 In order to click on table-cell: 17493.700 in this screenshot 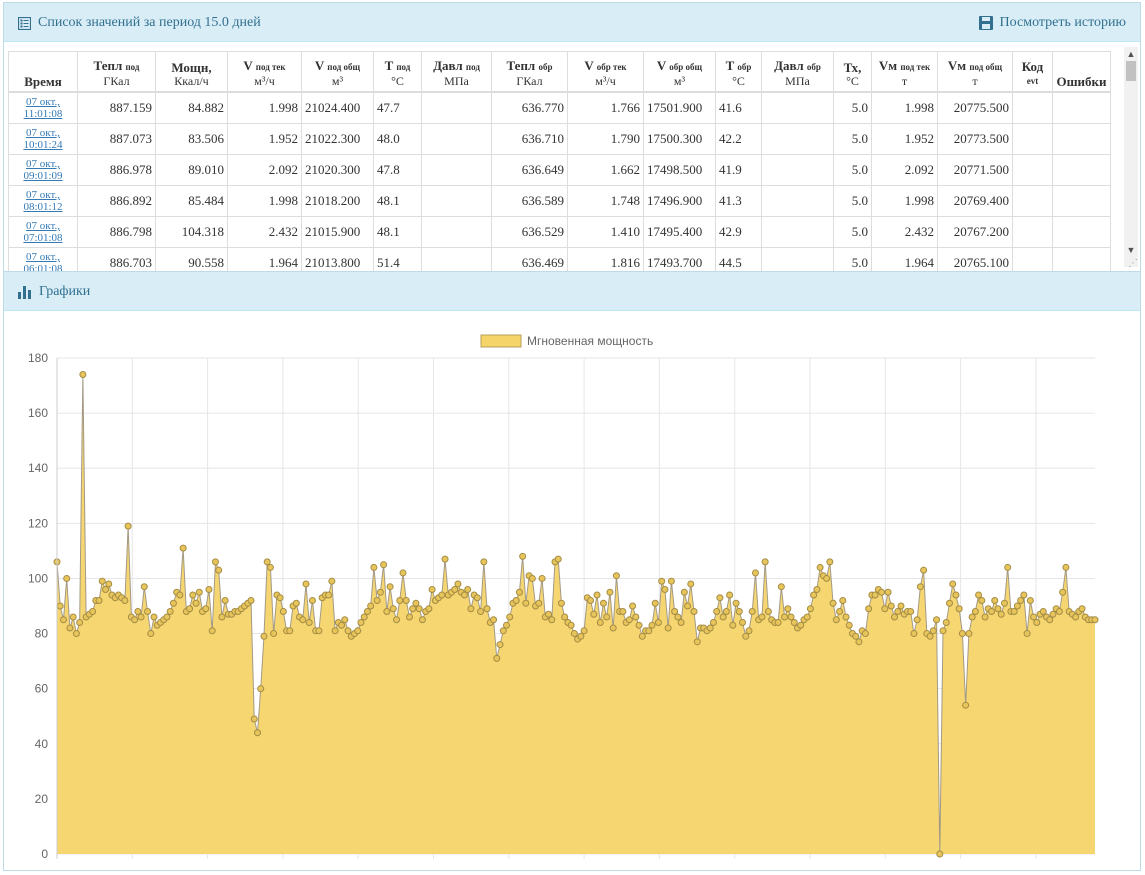, I will do `click(679, 259)`.